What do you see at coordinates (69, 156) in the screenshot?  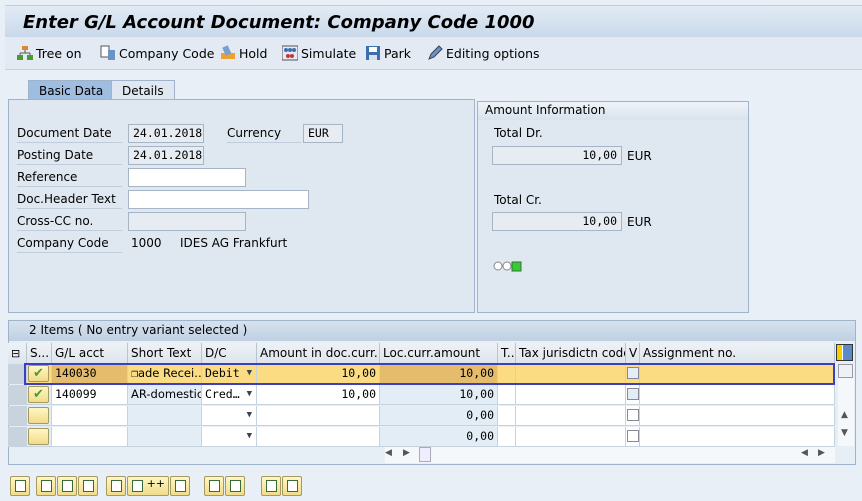 I see `posting-date-label: Posting Date` at bounding box center [69, 156].